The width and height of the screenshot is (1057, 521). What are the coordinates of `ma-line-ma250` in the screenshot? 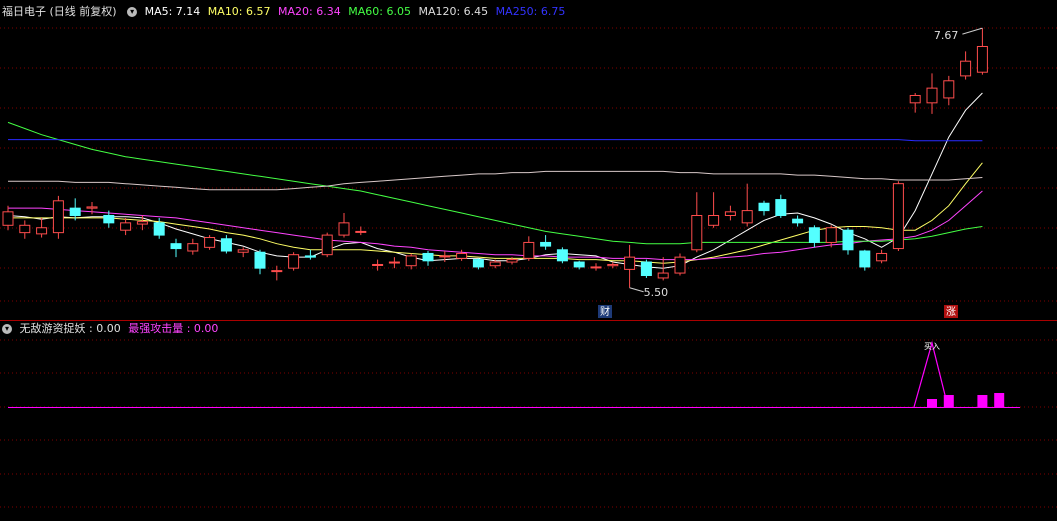 It's located at (495, 140).